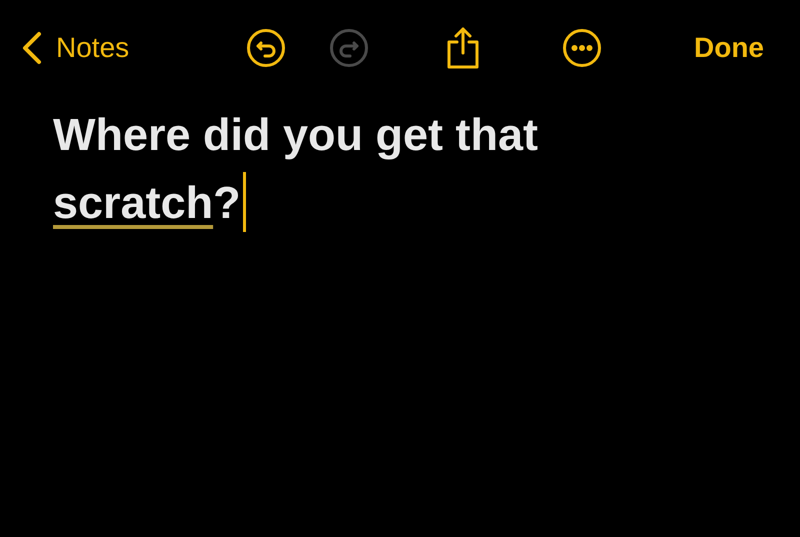  Describe the element at coordinates (729, 47) in the screenshot. I see `done-button: Done` at that location.